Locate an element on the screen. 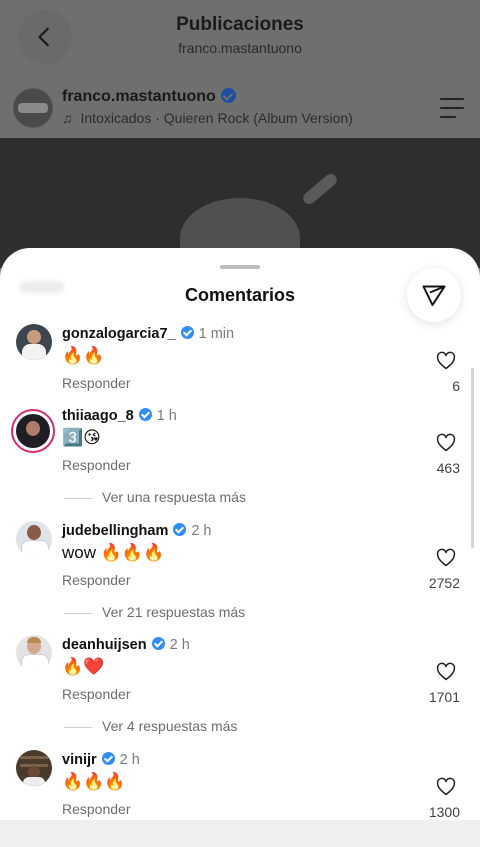 The width and height of the screenshot is (480, 847). page-title: Publicaciones is located at coordinates (240, 24).